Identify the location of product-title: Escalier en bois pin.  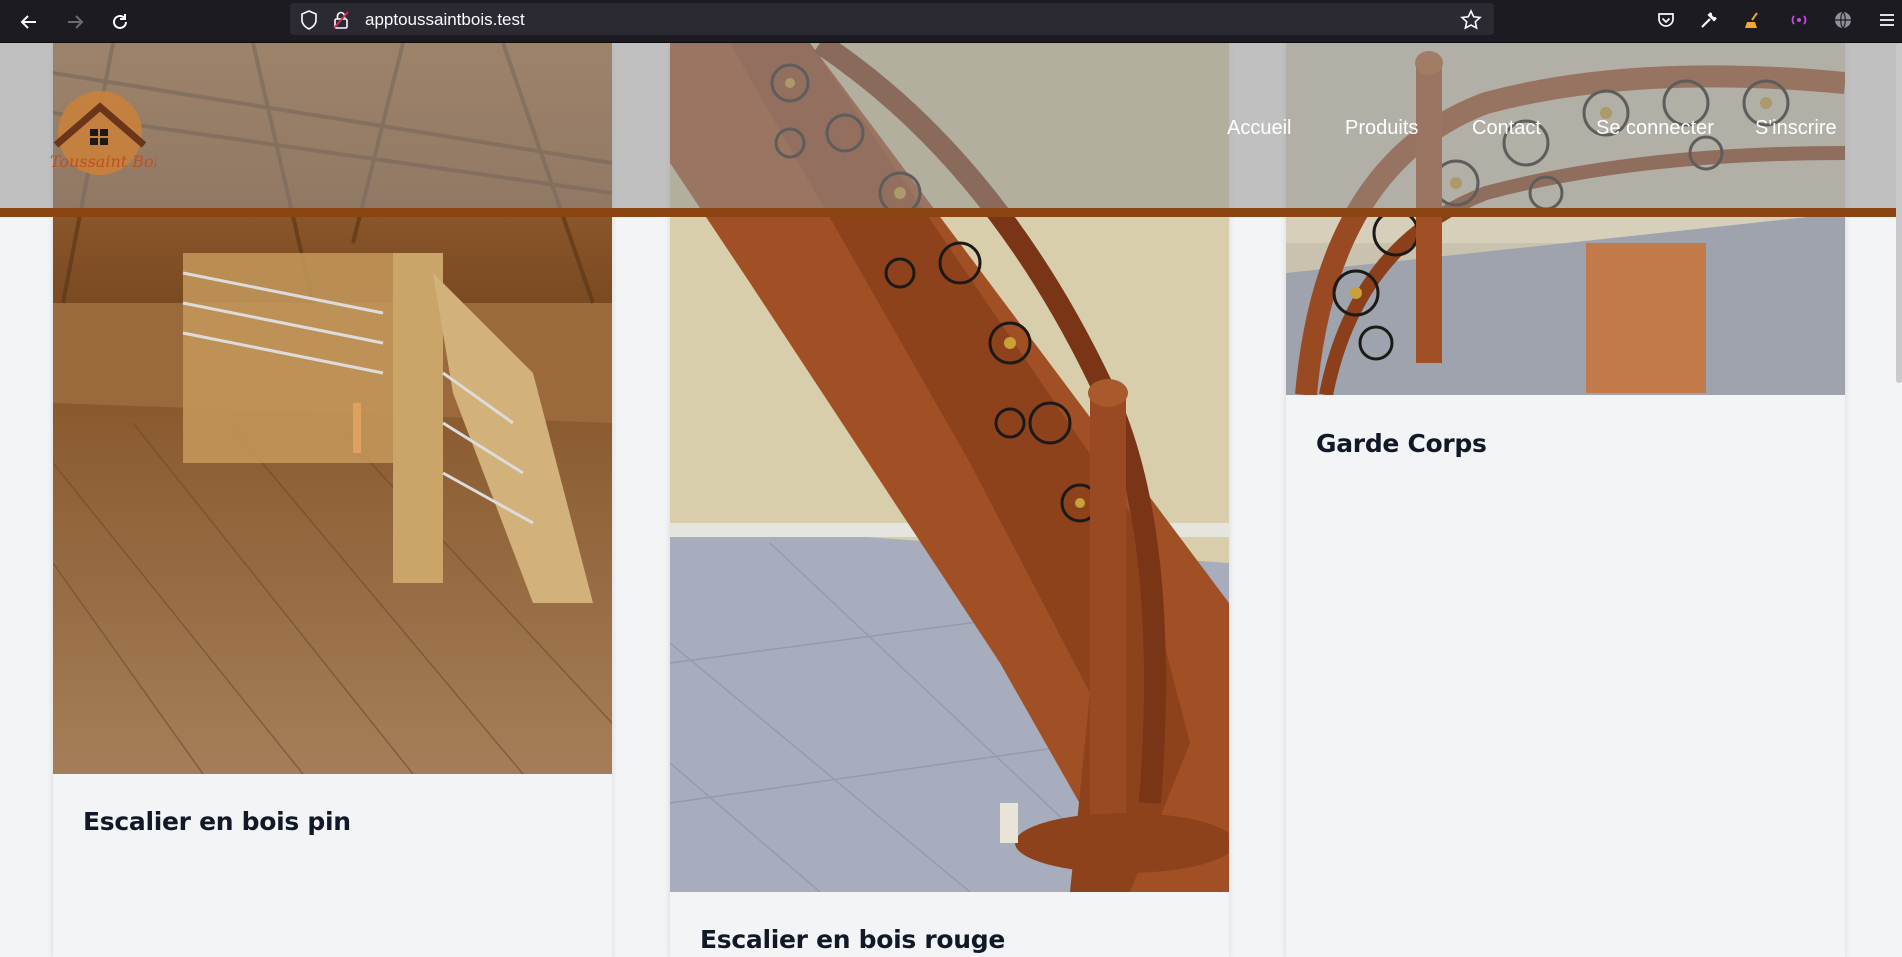
(217, 821).